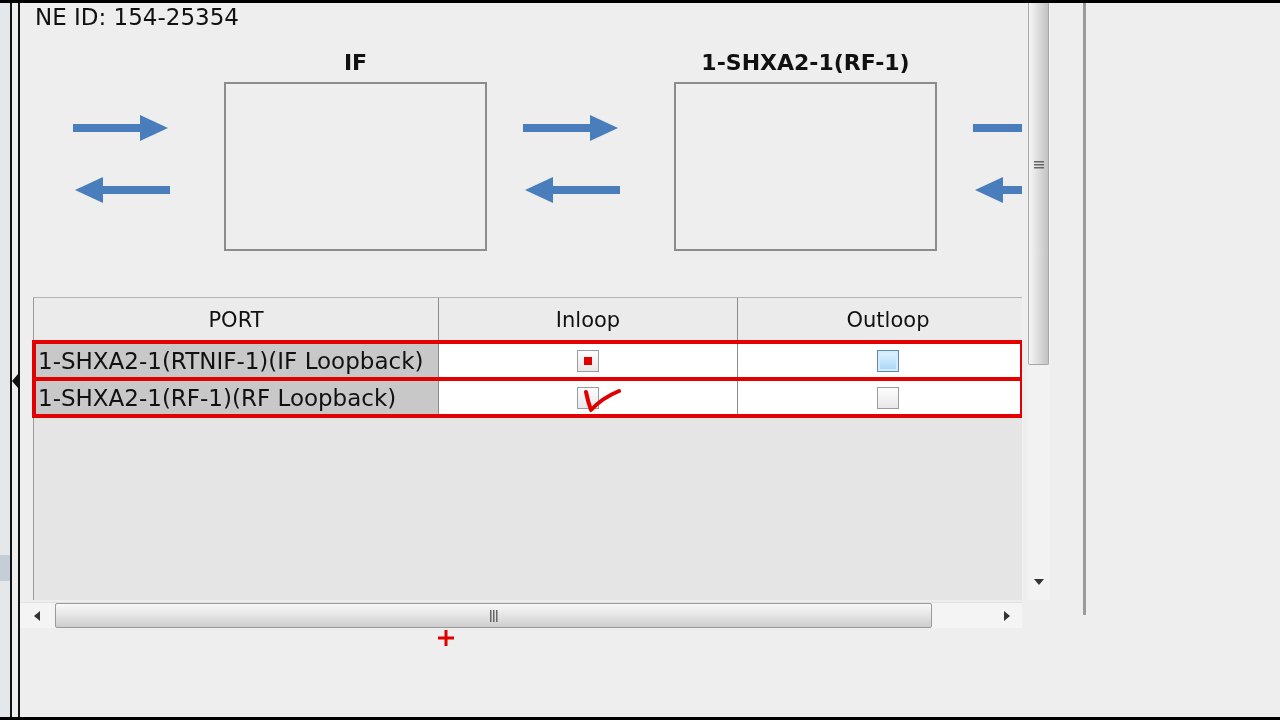 The height and width of the screenshot is (720, 1280). I want to click on ne-id-label: NE ID: 154-25354, so click(137, 17).